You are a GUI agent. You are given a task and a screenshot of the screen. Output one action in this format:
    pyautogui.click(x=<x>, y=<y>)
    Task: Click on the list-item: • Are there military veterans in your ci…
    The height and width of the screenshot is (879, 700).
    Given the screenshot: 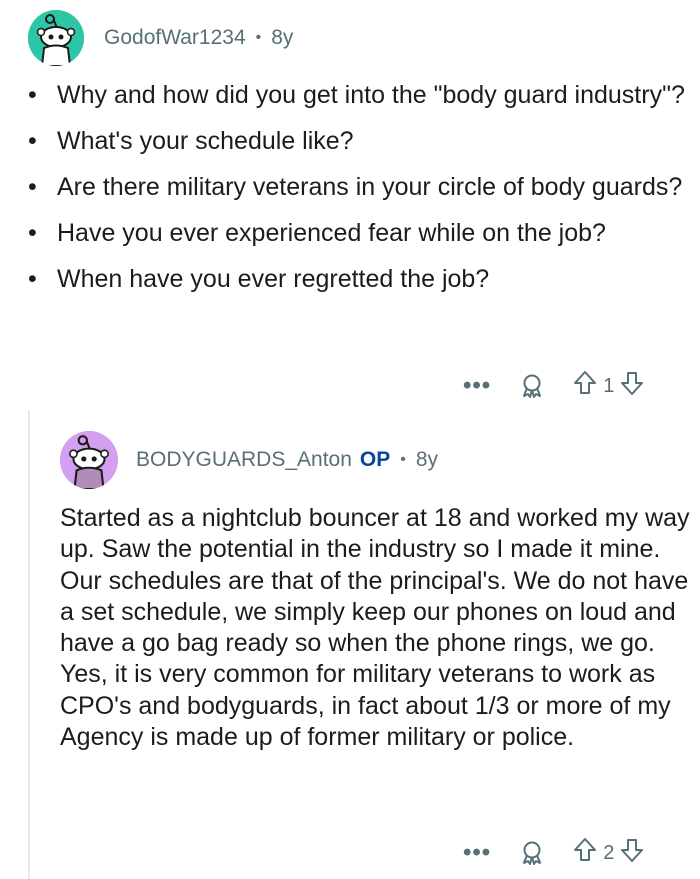 What is the action you would take?
    pyautogui.click(x=345, y=187)
    